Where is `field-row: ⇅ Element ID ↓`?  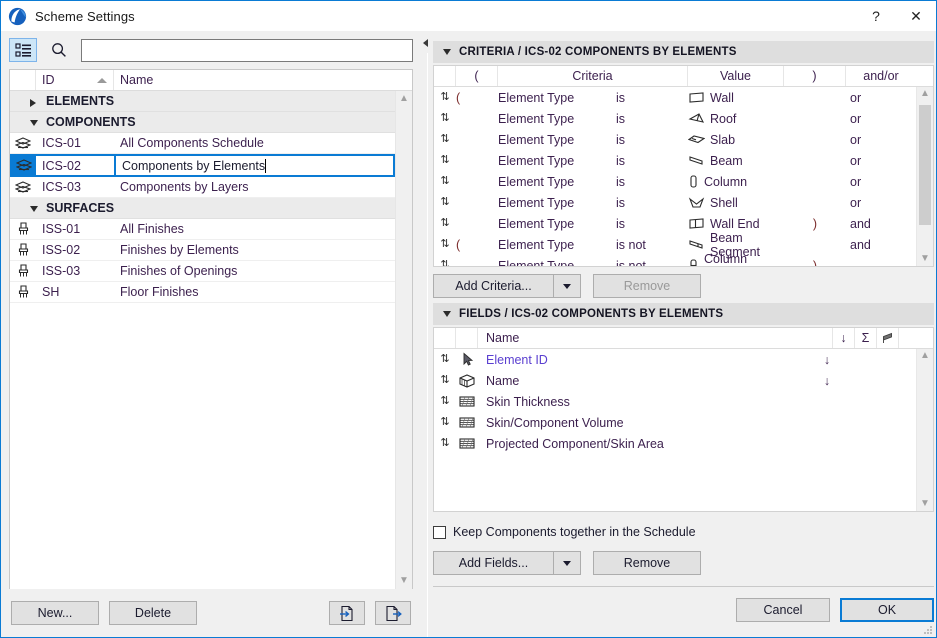 field-row: ⇅ Element ID ↓ is located at coordinates (675, 359).